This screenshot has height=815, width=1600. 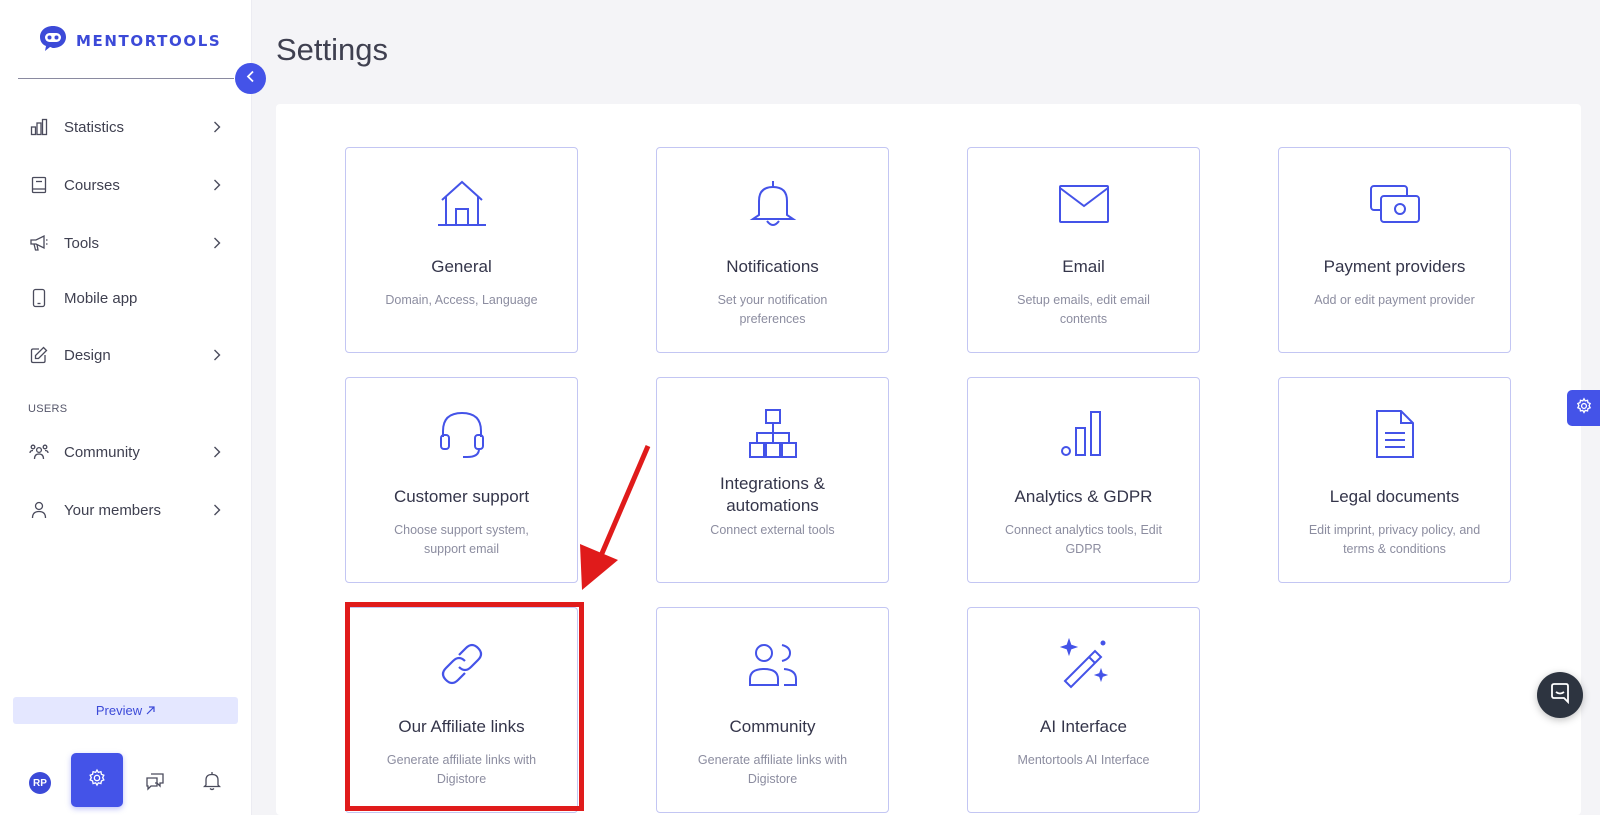 What do you see at coordinates (39, 298) in the screenshot?
I see `phone-icon` at bounding box center [39, 298].